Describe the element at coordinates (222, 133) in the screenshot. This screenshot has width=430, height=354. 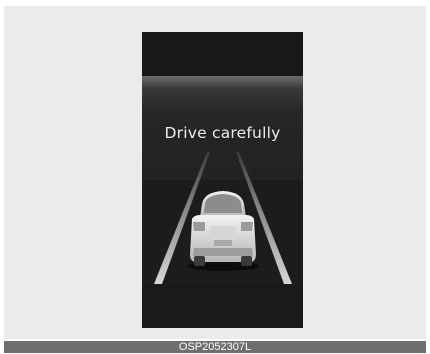
I see `drive-carefully-message: Drive carefully` at that location.